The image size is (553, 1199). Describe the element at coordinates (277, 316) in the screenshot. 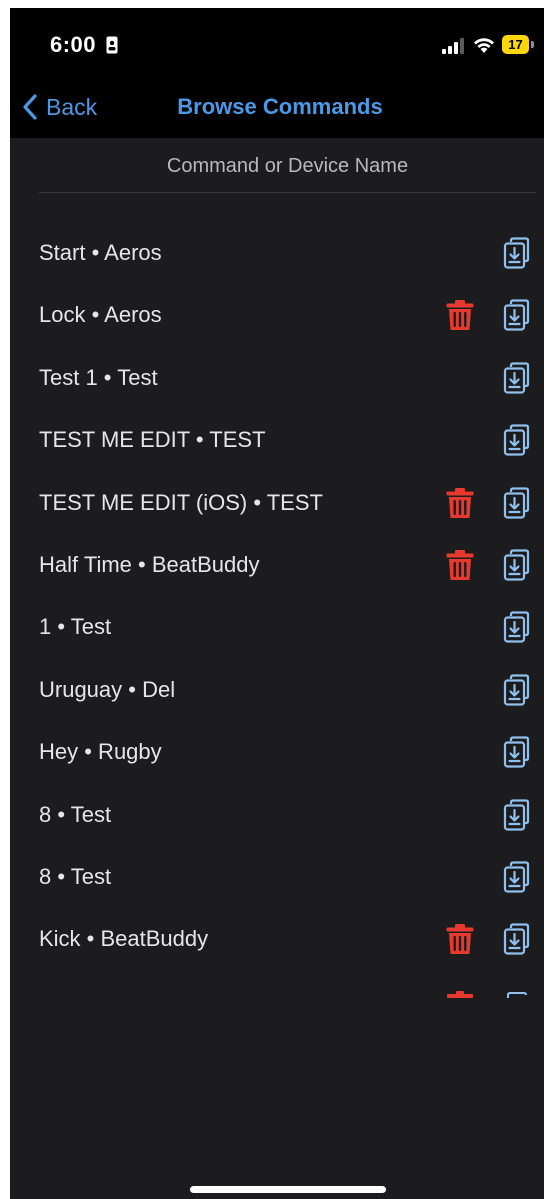

I see `command-row: Lock • Aeros` at that location.